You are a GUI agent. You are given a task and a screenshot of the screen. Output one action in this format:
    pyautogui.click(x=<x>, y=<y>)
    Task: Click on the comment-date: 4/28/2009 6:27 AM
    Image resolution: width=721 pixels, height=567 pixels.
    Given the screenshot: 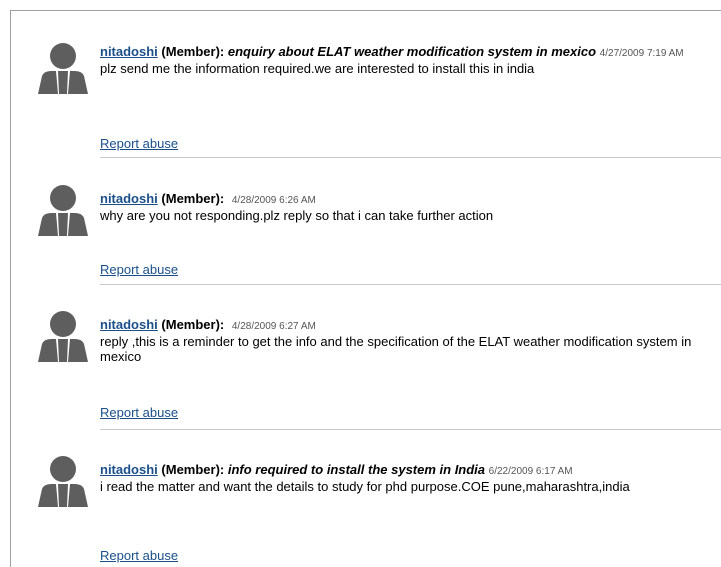 What is the action you would take?
    pyautogui.click(x=273, y=326)
    